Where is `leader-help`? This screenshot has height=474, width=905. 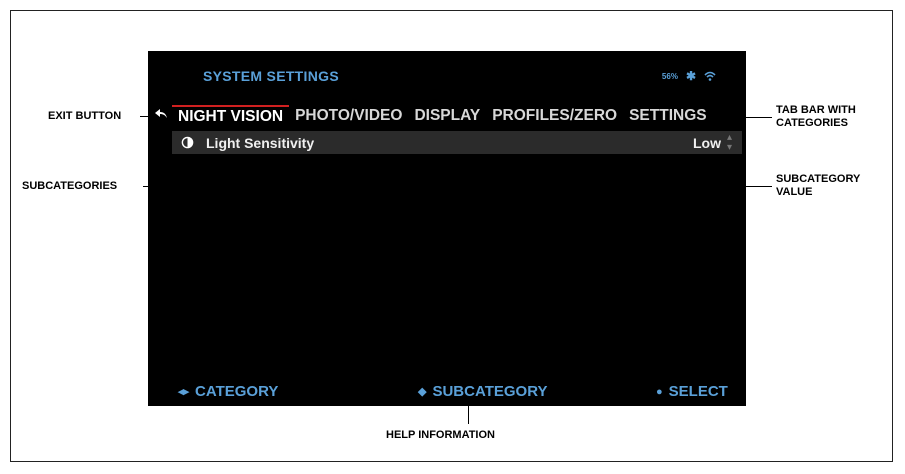 leader-help is located at coordinates (468, 415).